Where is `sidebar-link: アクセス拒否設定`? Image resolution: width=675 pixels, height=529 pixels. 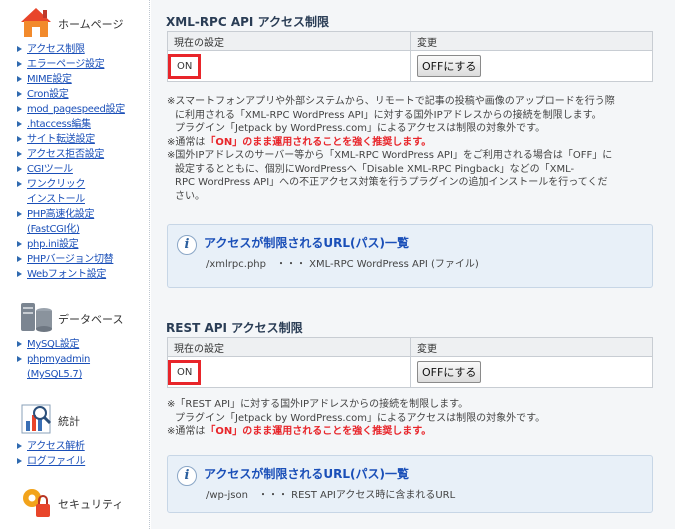 sidebar-link: アクセス拒否設定 is located at coordinates (65, 154).